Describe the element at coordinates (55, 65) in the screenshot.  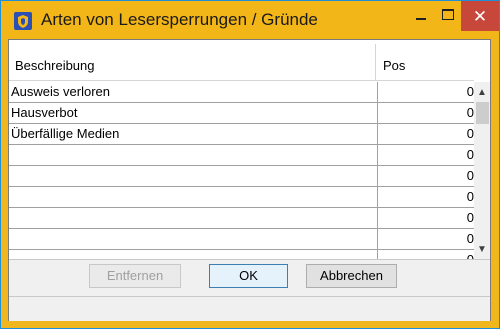
I see `column-header-beschreibung: Beschreibung` at that location.